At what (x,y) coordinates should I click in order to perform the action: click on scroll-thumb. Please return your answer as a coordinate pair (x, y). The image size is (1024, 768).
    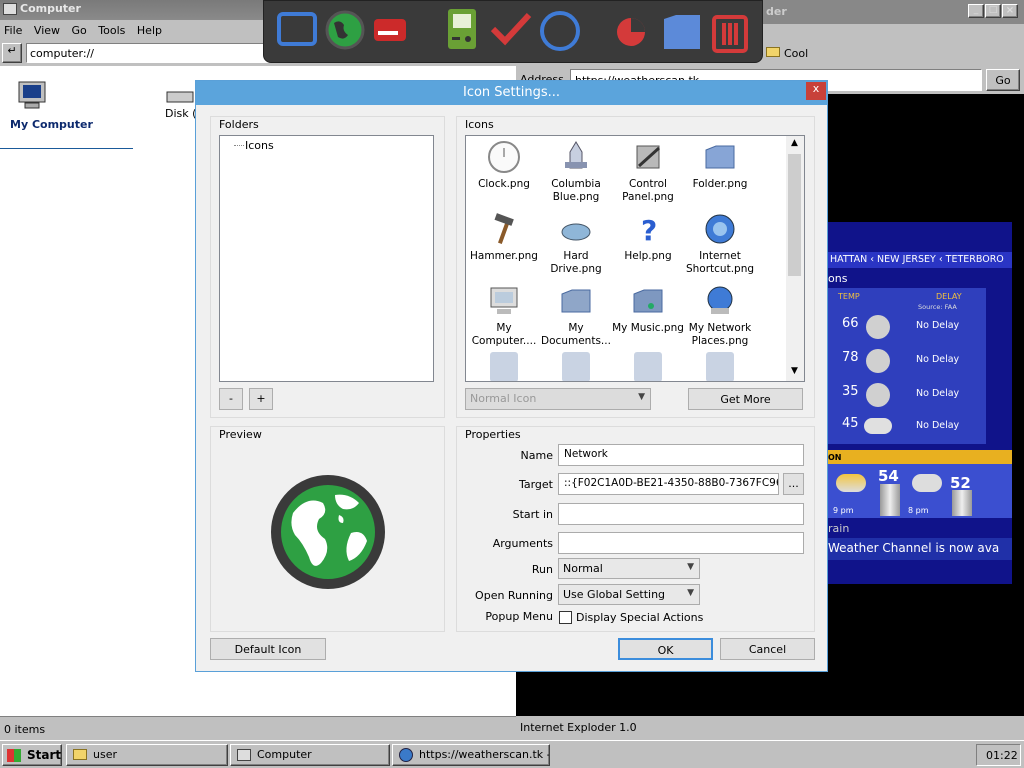
    Looking at the image, I should click on (794, 215).